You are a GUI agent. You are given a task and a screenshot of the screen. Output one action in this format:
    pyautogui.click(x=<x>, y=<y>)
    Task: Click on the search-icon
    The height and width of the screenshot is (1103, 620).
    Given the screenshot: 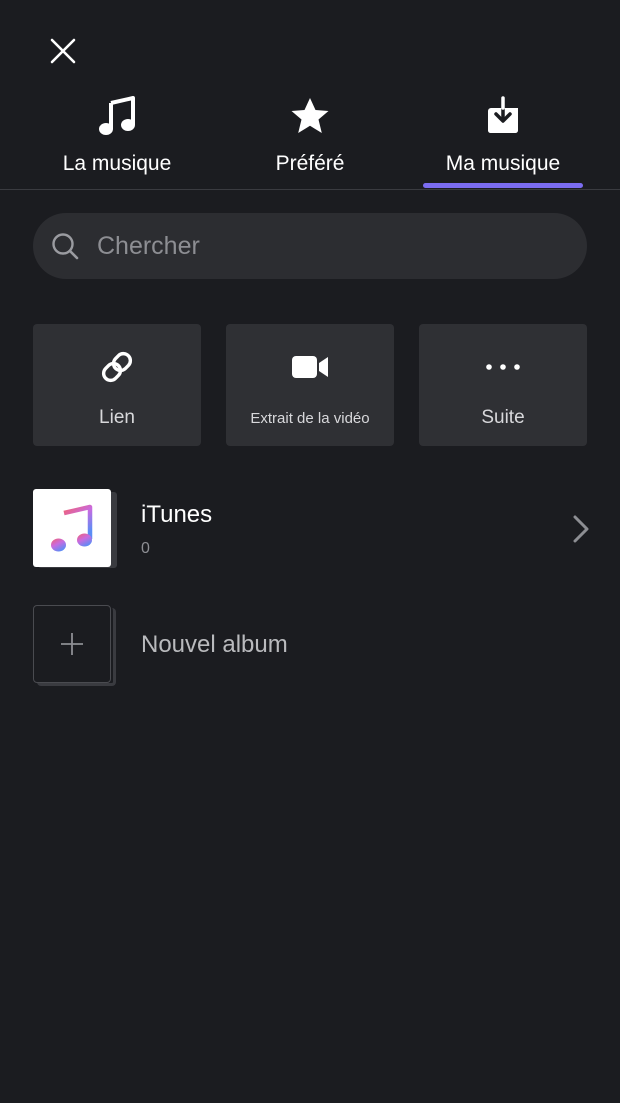 What is the action you would take?
    pyautogui.click(x=65, y=246)
    